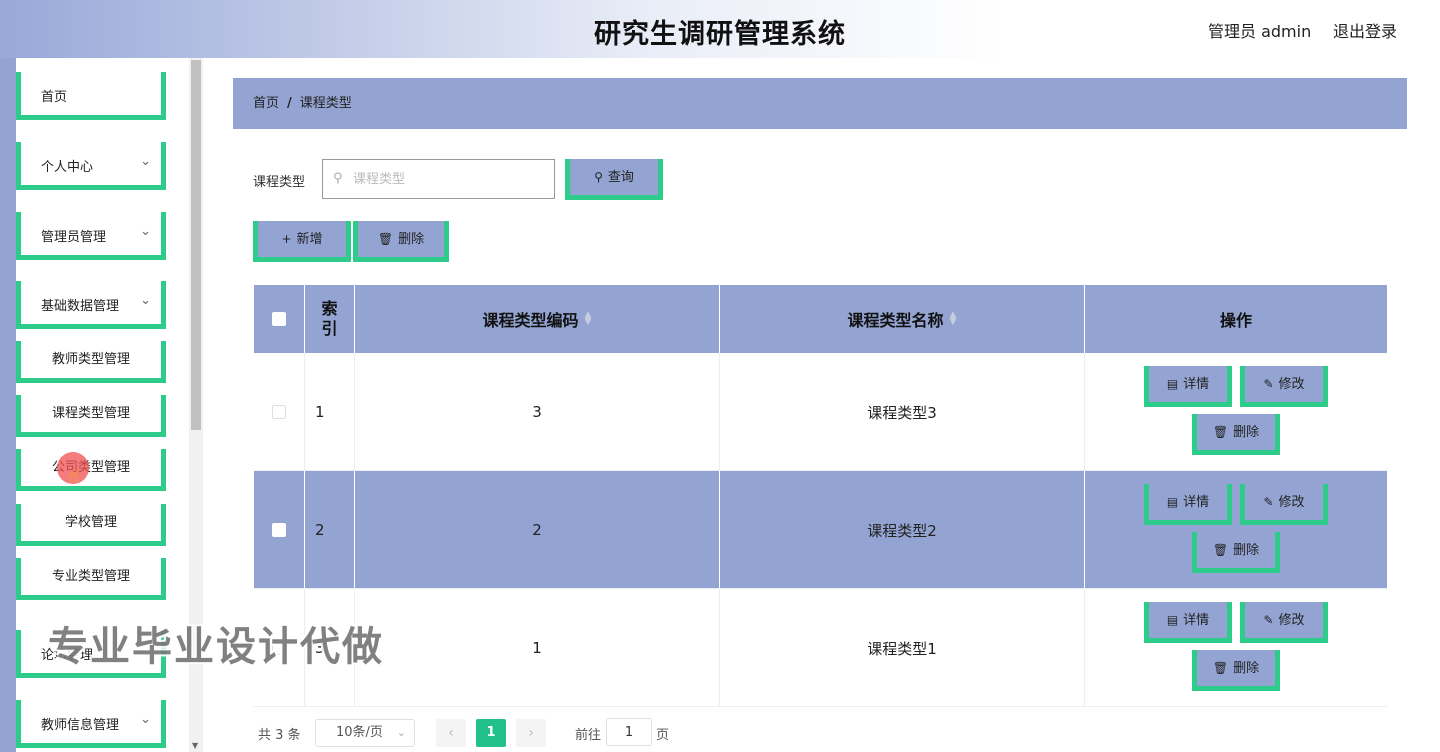 The image size is (1440, 752). What do you see at coordinates (302, 241) in the screenshot?
I see `add-button: + 新增` at bounding box center [302, 241].